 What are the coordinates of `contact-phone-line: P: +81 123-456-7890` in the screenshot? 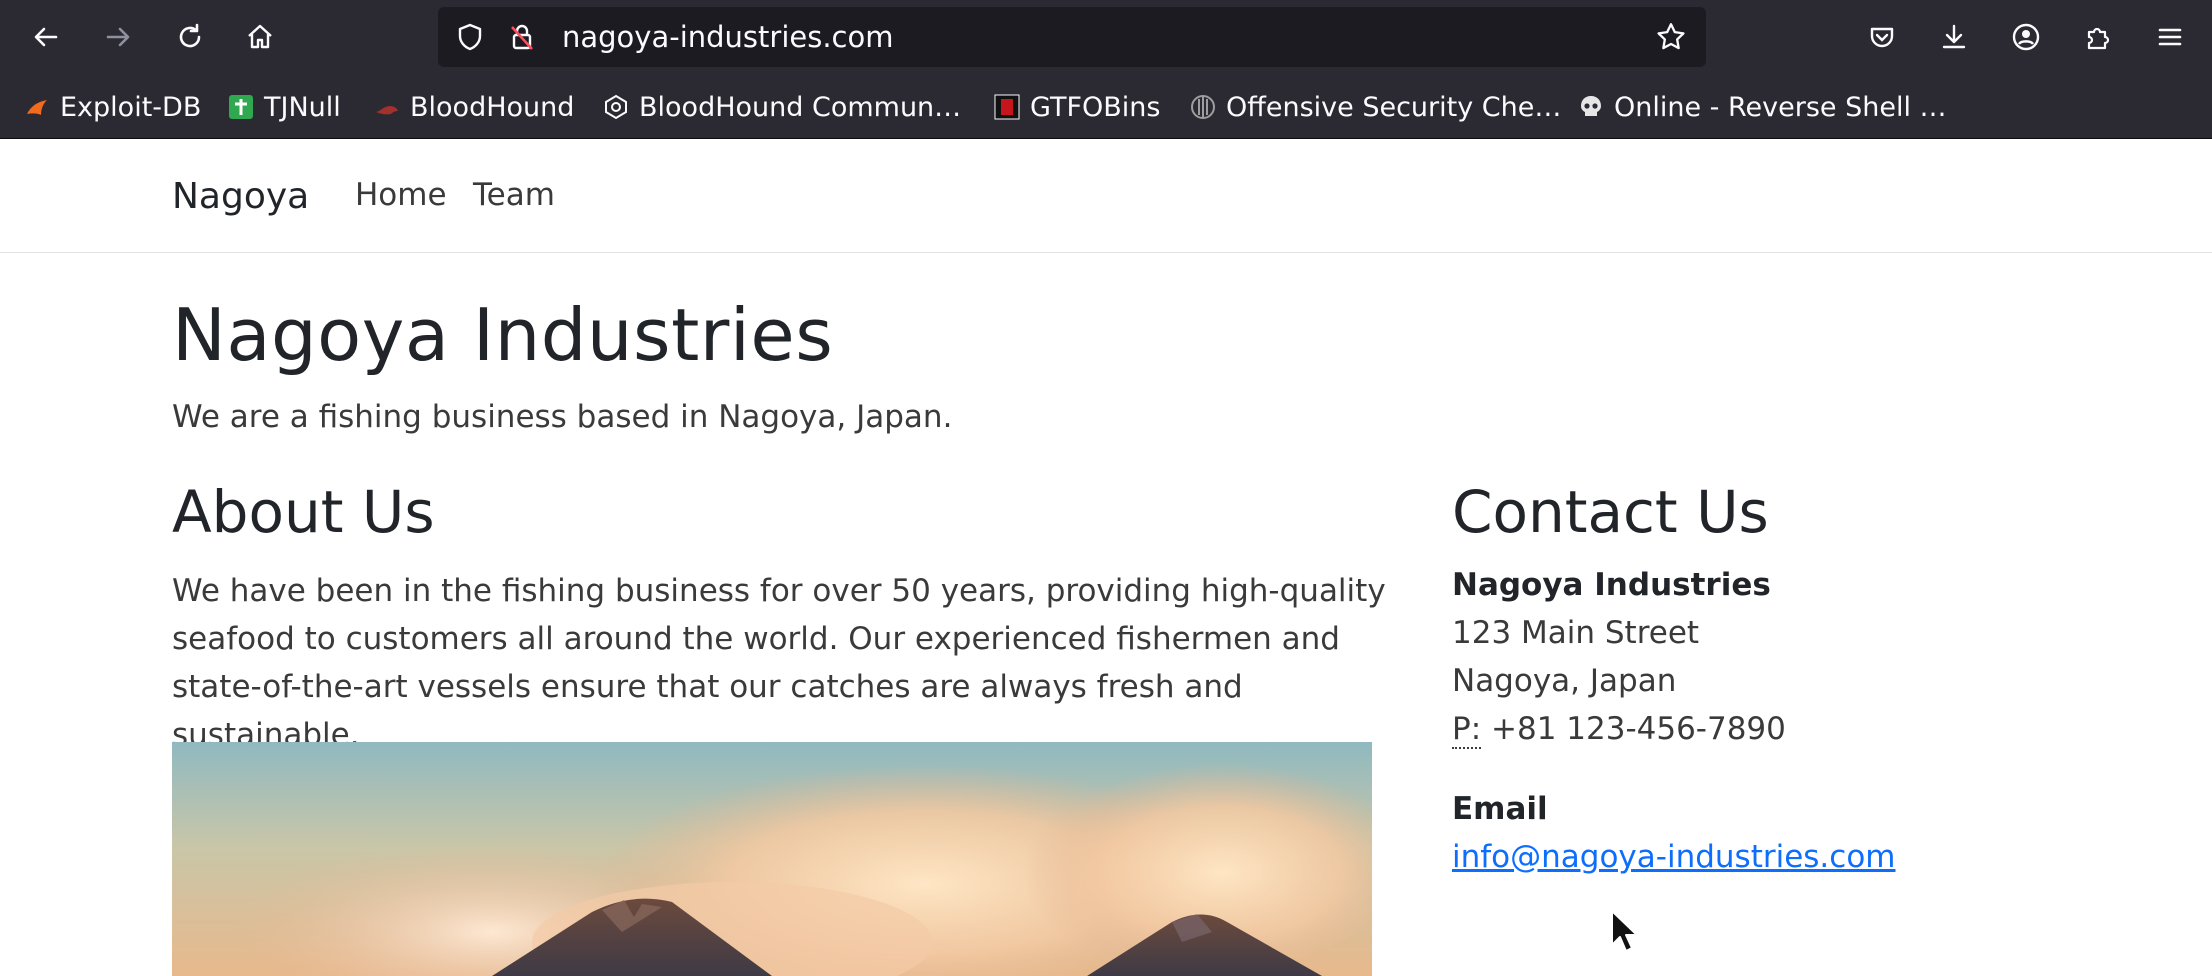 It's located at (1619, 730).